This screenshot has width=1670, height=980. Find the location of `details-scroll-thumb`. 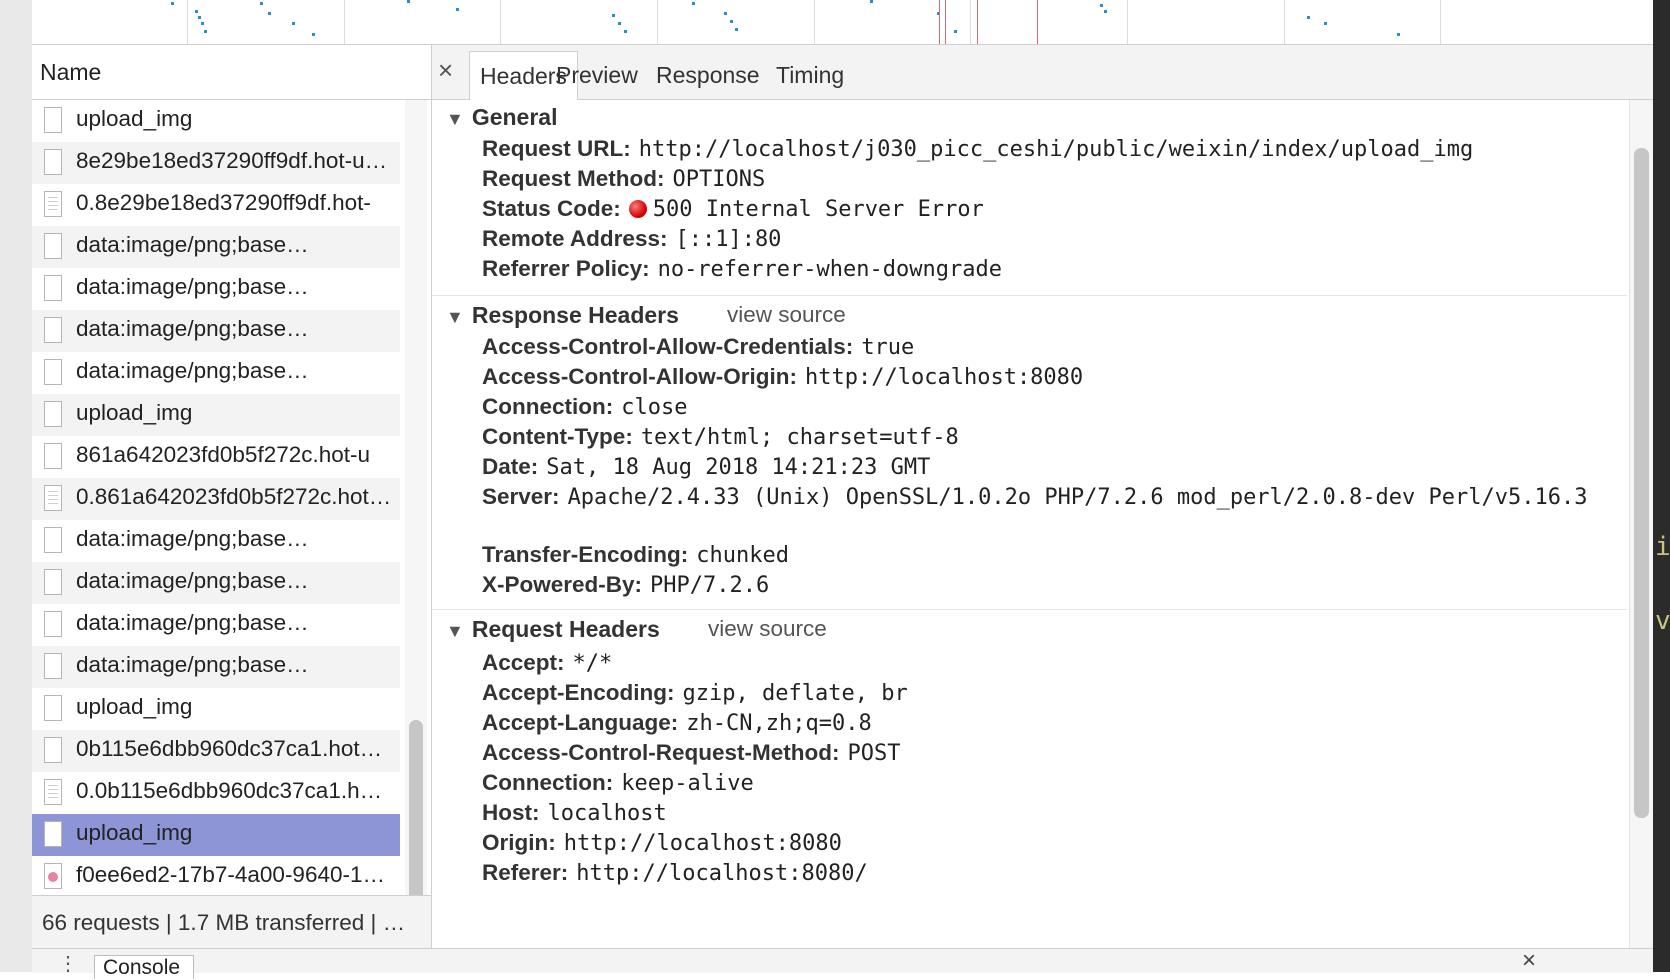

details-scroll-thumb is located at coordinates (1641, 483).